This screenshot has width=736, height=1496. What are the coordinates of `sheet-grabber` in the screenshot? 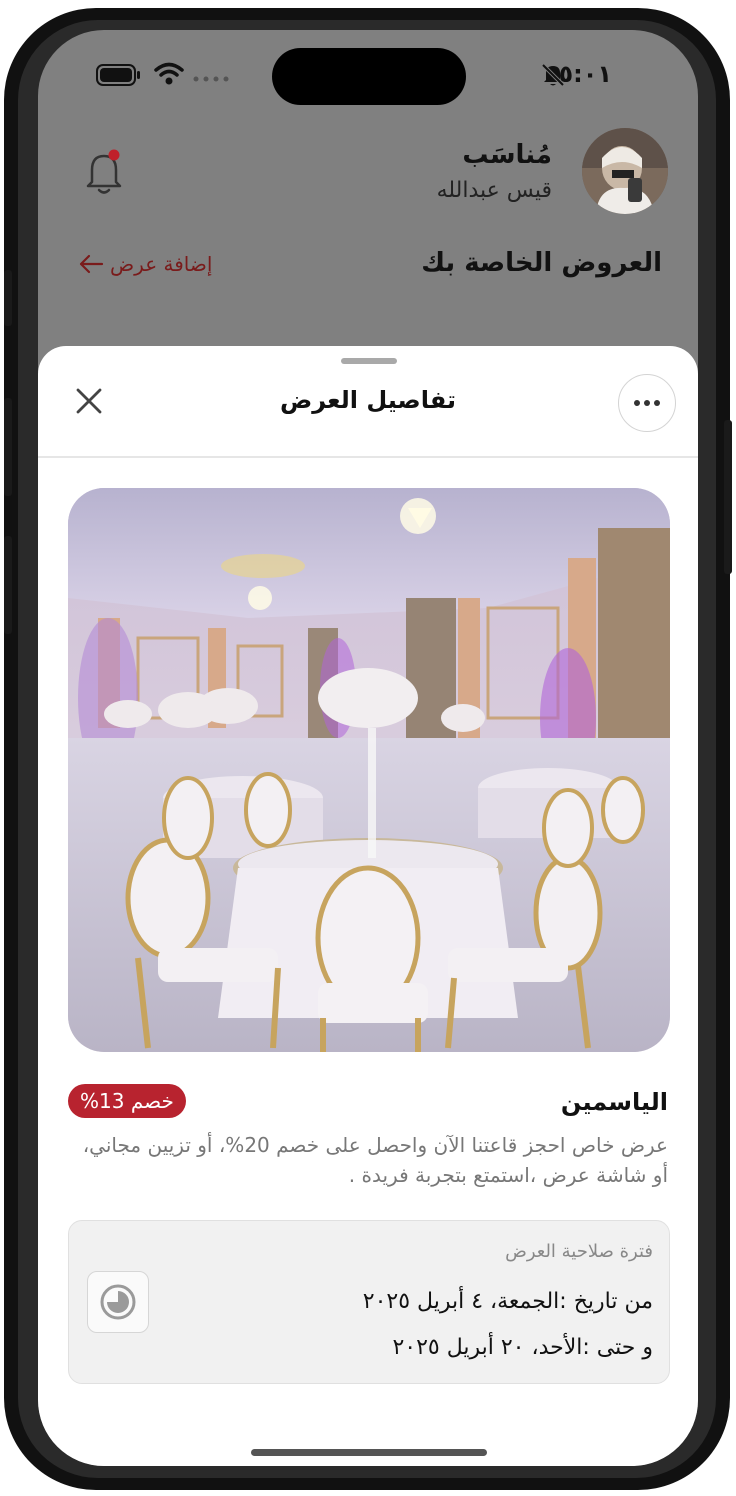 It's located at (369, 361).